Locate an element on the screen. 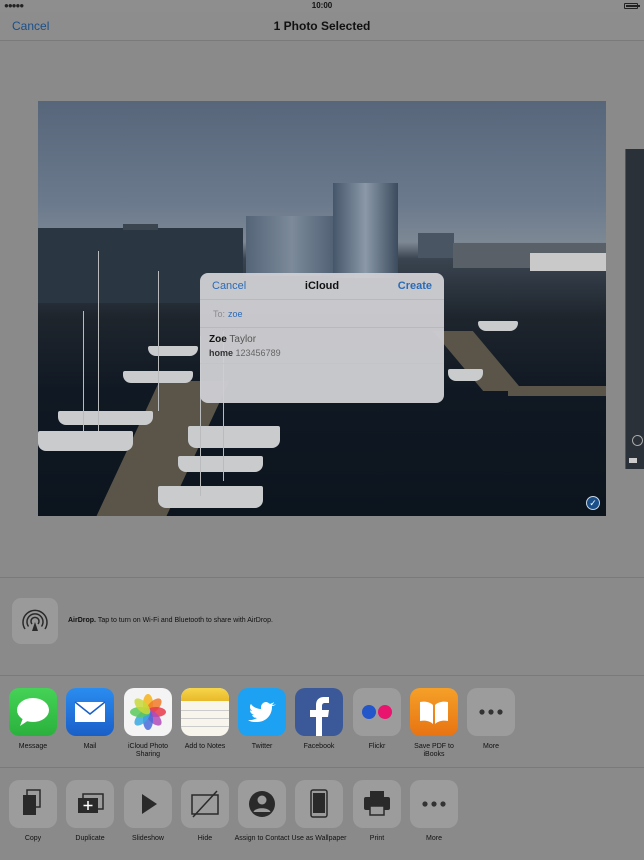 The height and width of the screenshot is (860, 644). share-app-ibooks: Save PDF to iBooks is located at coordinates (434, 723).